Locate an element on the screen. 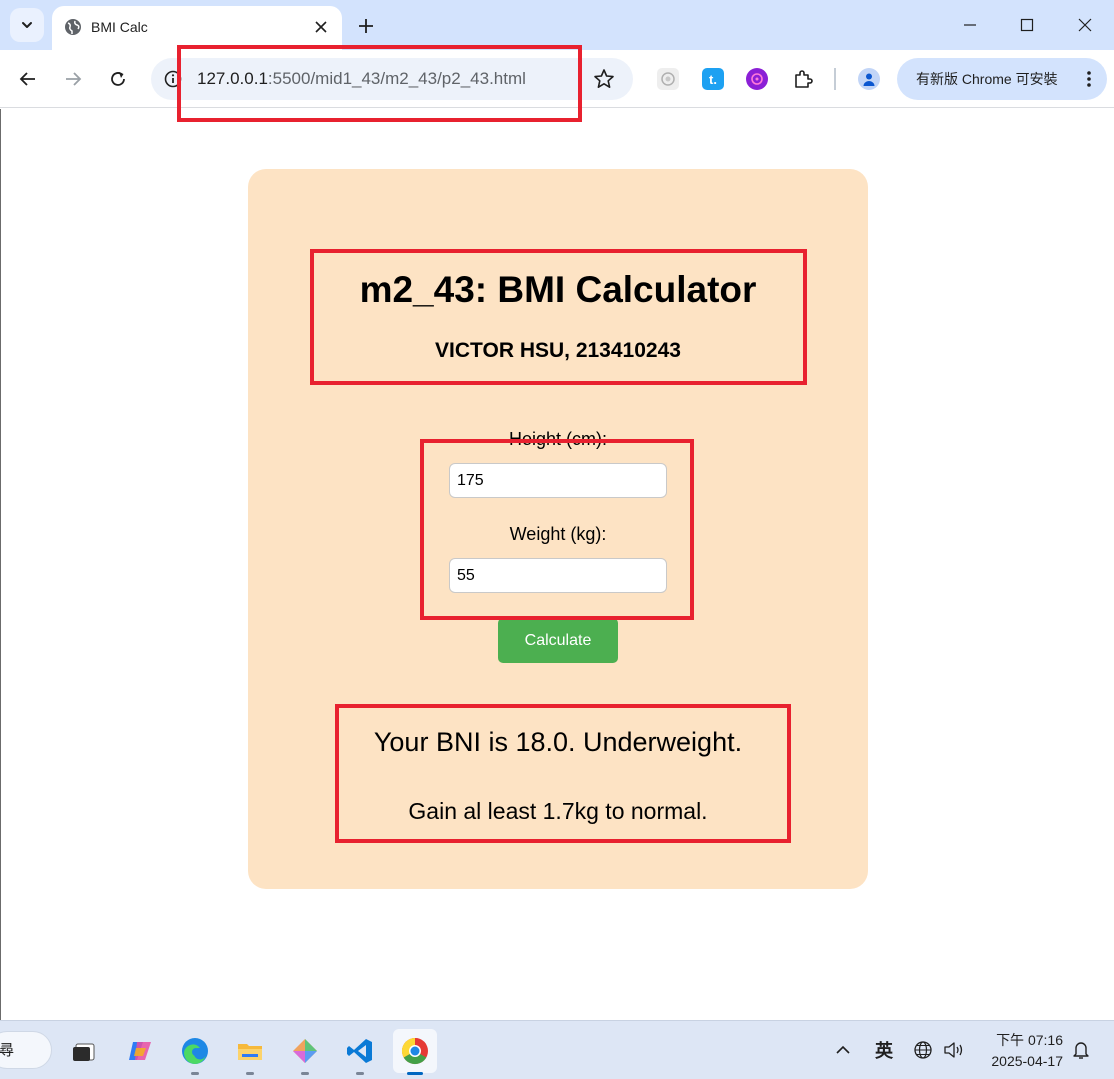 Image resolution: width=1114 pixels, height=1079 pixels. task-view-icon is located at coordinates (84, 1052).